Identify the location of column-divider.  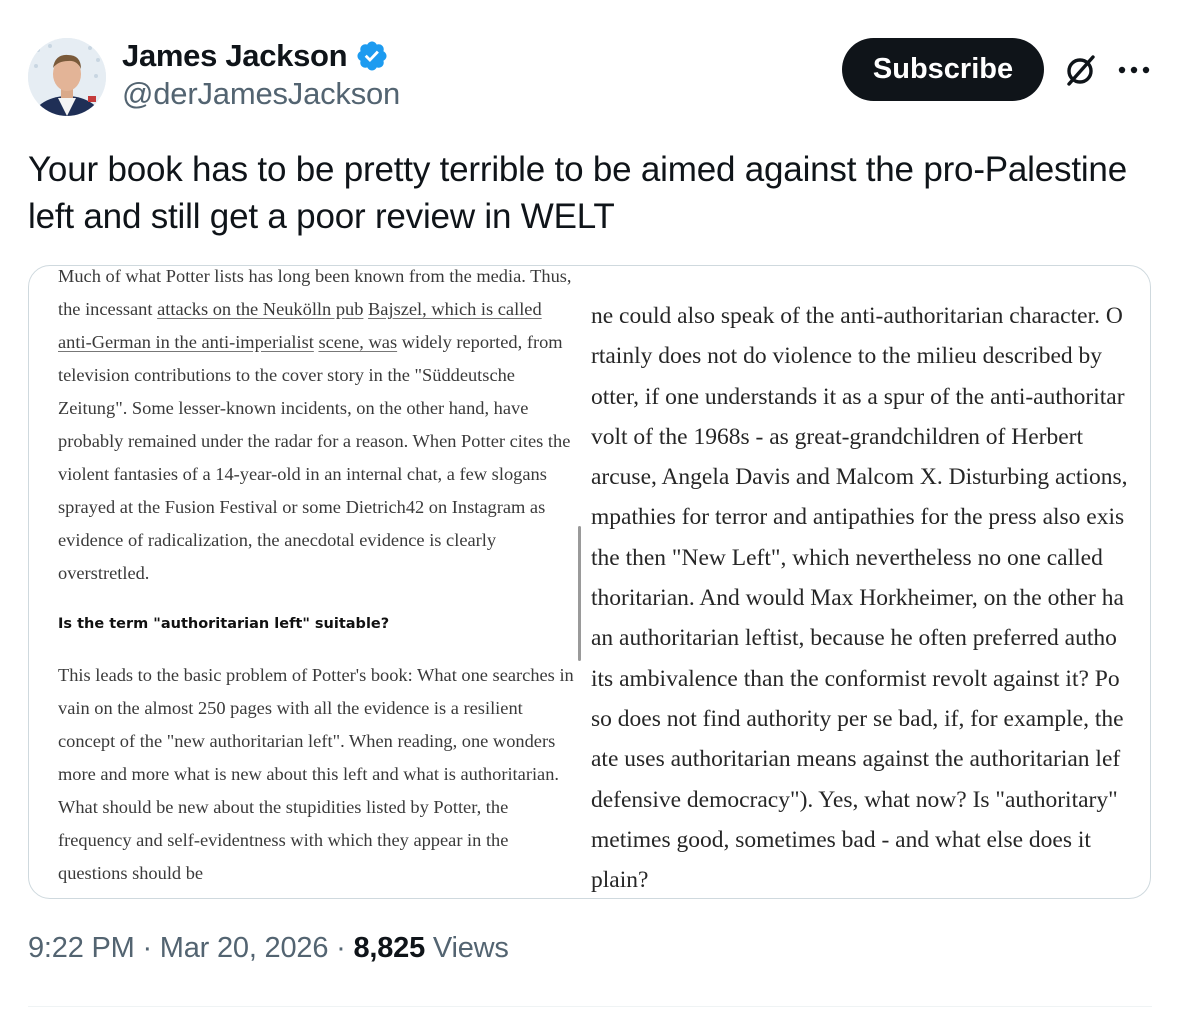
(579, 593).